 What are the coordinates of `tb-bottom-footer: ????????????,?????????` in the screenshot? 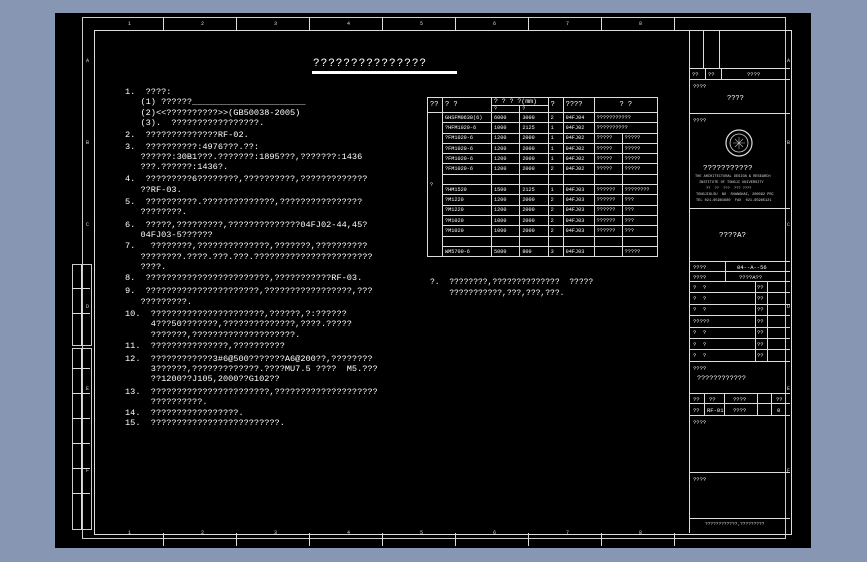 It's located at (735, 524).